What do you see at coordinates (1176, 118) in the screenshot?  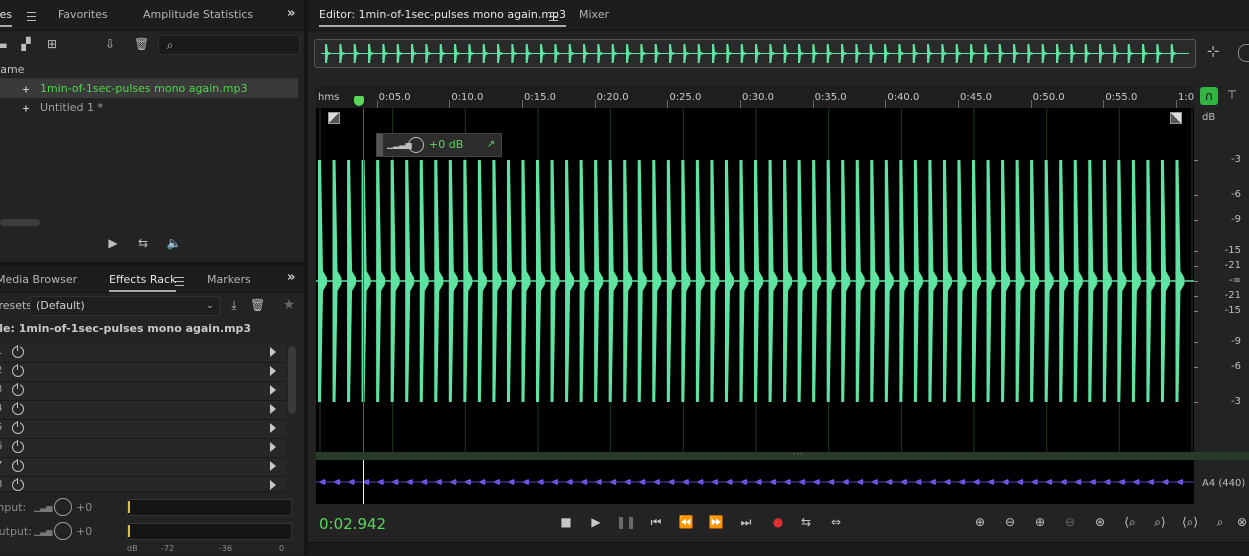 I see `fade-out-handle-icon` at bounding box center [1176, 118].